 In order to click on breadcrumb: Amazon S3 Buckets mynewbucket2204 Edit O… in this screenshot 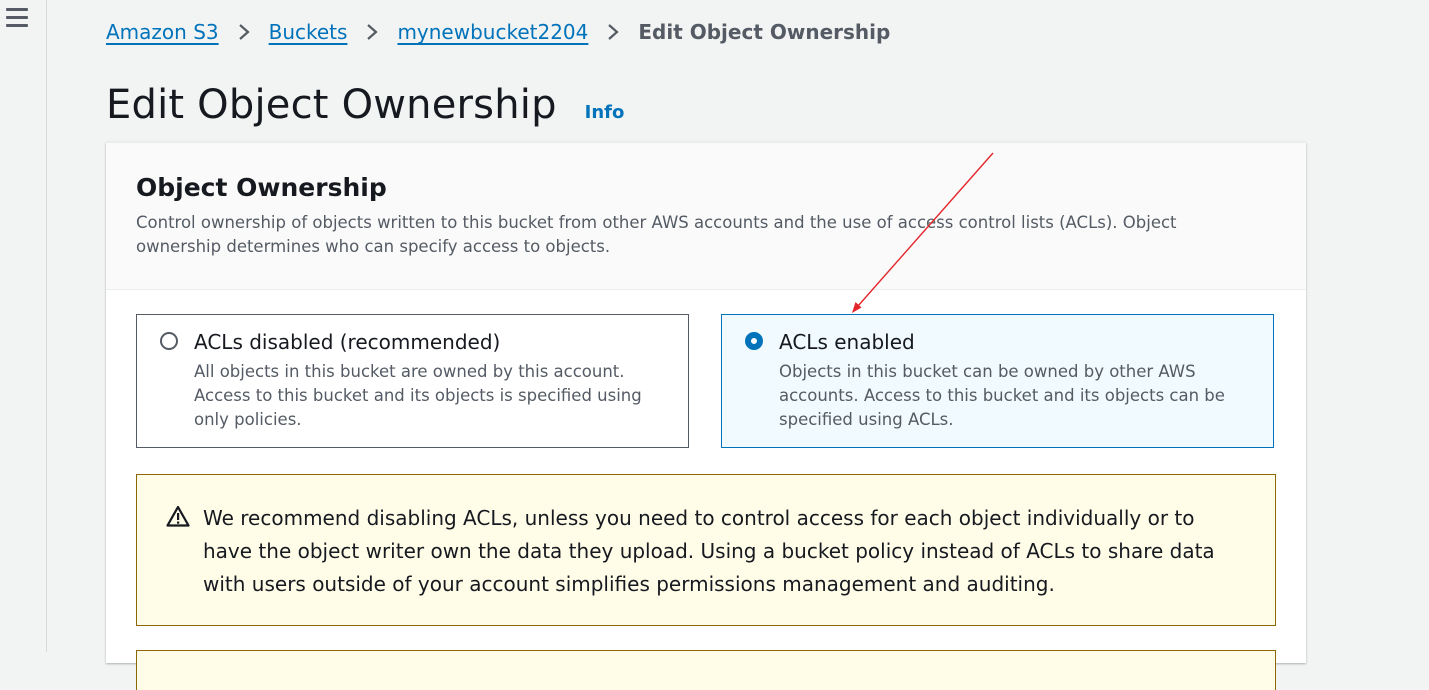, I will do `click(498, 32)`.